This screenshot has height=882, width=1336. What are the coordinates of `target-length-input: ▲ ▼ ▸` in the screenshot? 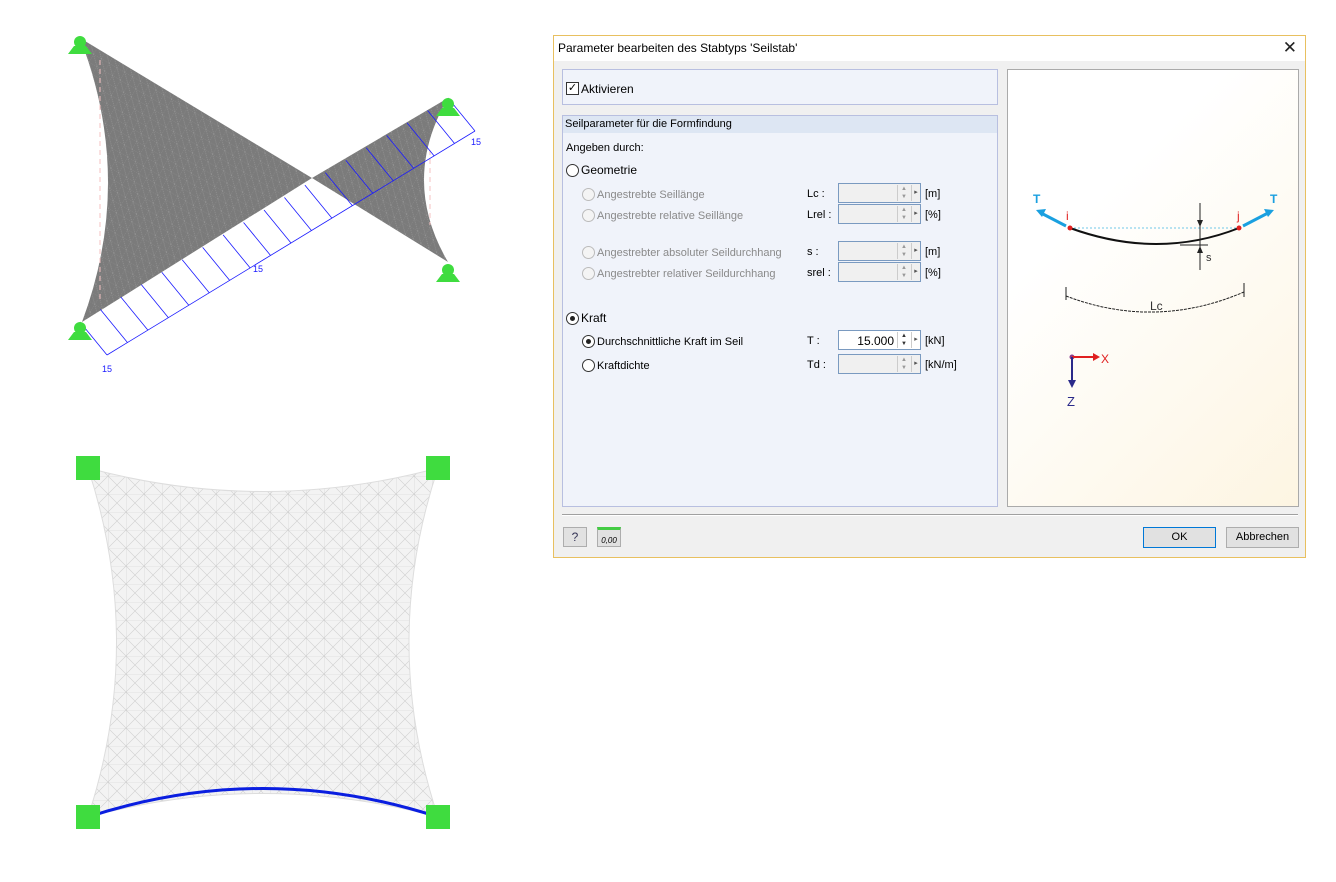 It's located at (879, 193).